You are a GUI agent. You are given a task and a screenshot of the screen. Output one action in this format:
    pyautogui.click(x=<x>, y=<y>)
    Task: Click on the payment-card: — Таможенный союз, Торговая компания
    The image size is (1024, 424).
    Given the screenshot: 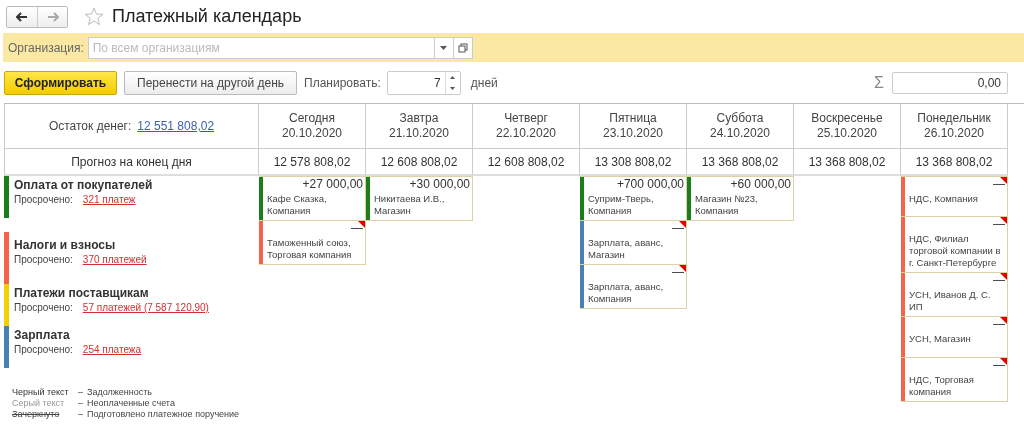 What is the action you would take?
    pyautogui.click(x=312, y=243)
    